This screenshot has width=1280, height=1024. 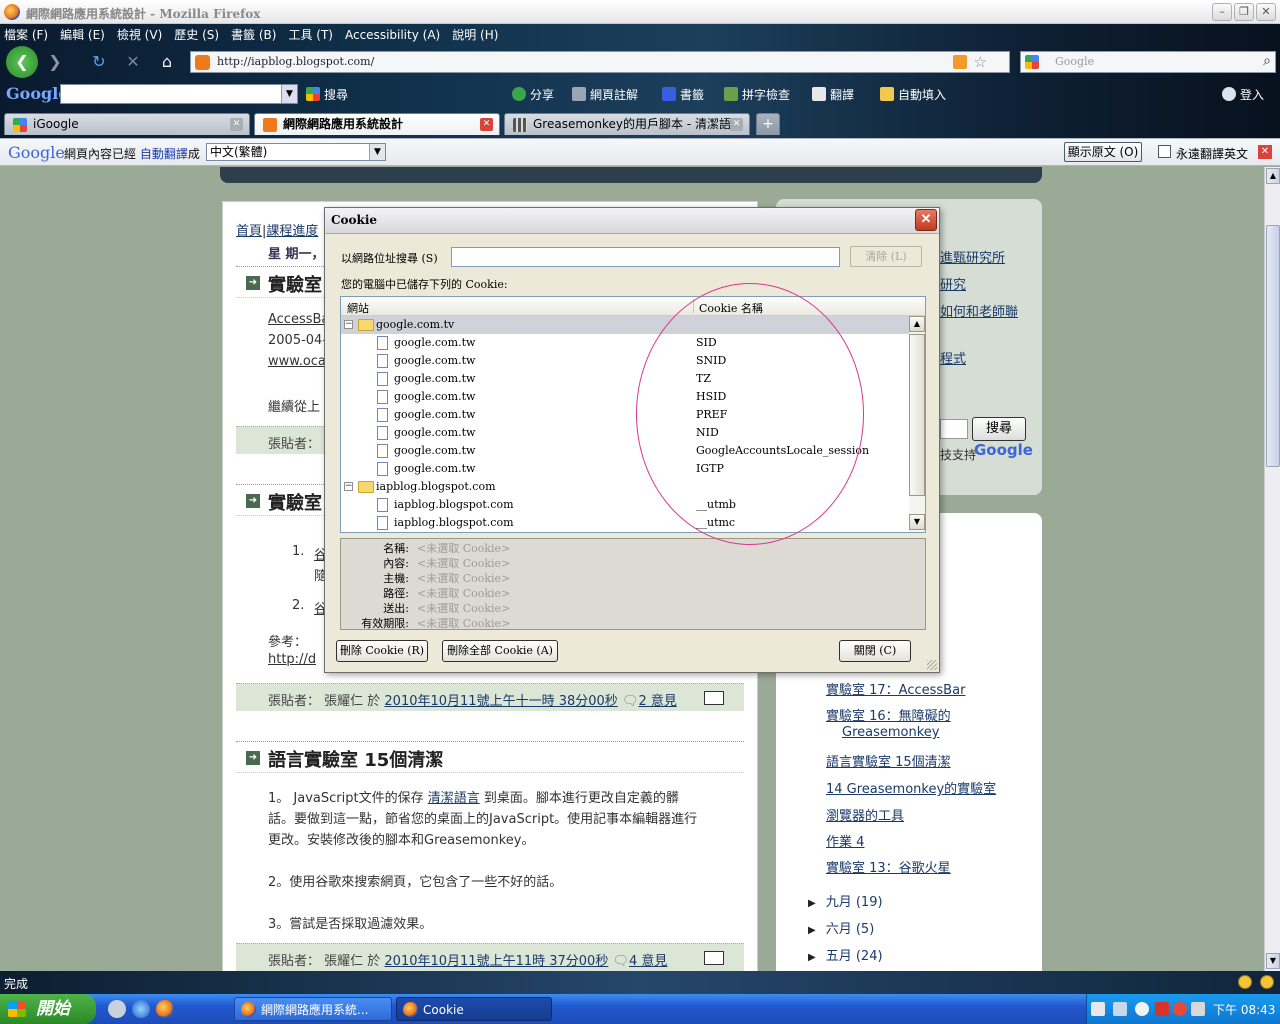 What do you see at coordinates (327, 94) in the screenshot?
I see `gtb-search: 搜尋` at bounding box center [327, 94].